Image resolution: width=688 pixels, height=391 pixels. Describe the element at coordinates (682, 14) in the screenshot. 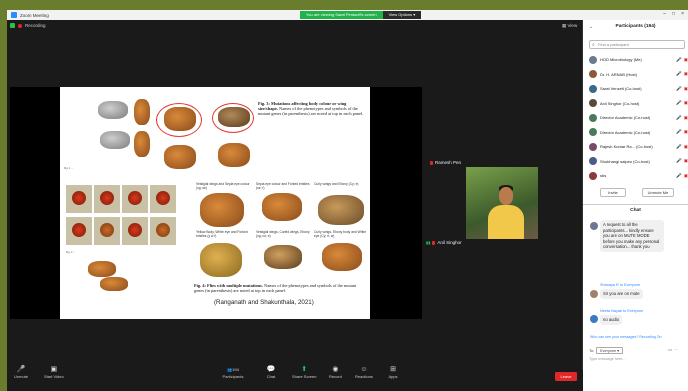

I see `close-icon: ×` at that location.